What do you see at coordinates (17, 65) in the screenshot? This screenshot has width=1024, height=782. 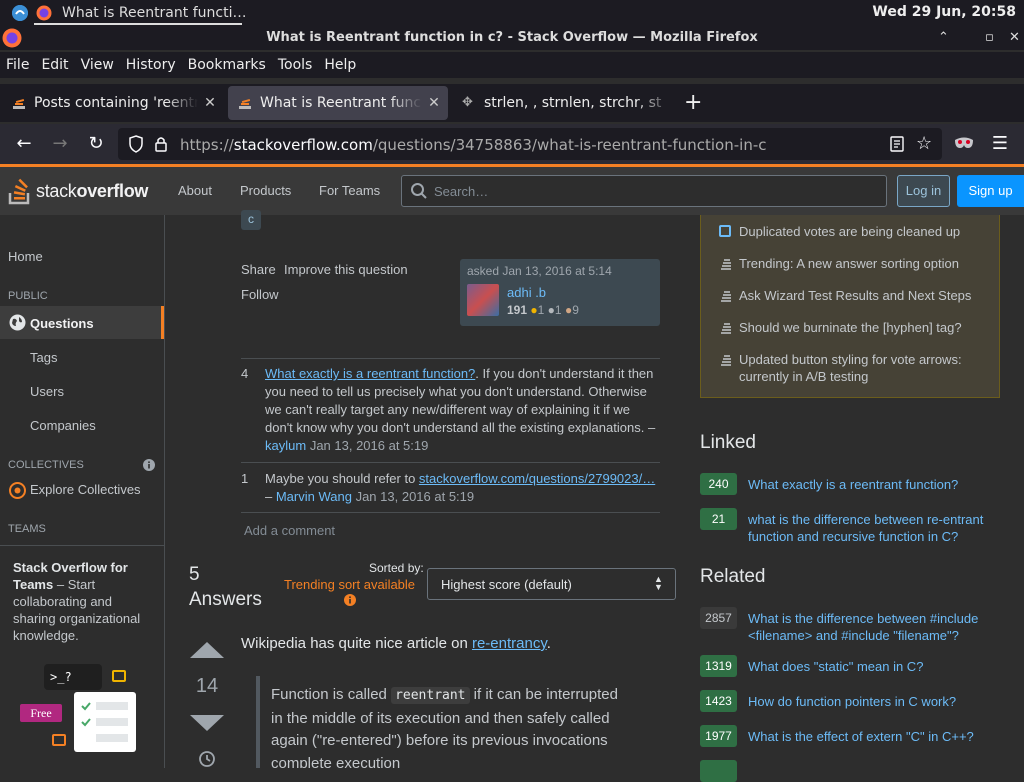 I see `menu-file: File` at bounding box center [17, 65].